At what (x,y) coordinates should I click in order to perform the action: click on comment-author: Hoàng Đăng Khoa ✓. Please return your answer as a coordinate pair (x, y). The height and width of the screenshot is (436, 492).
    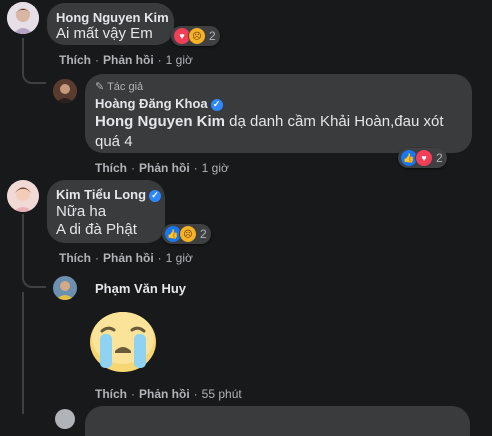
    Looking at the image, I should click on (159, 103).